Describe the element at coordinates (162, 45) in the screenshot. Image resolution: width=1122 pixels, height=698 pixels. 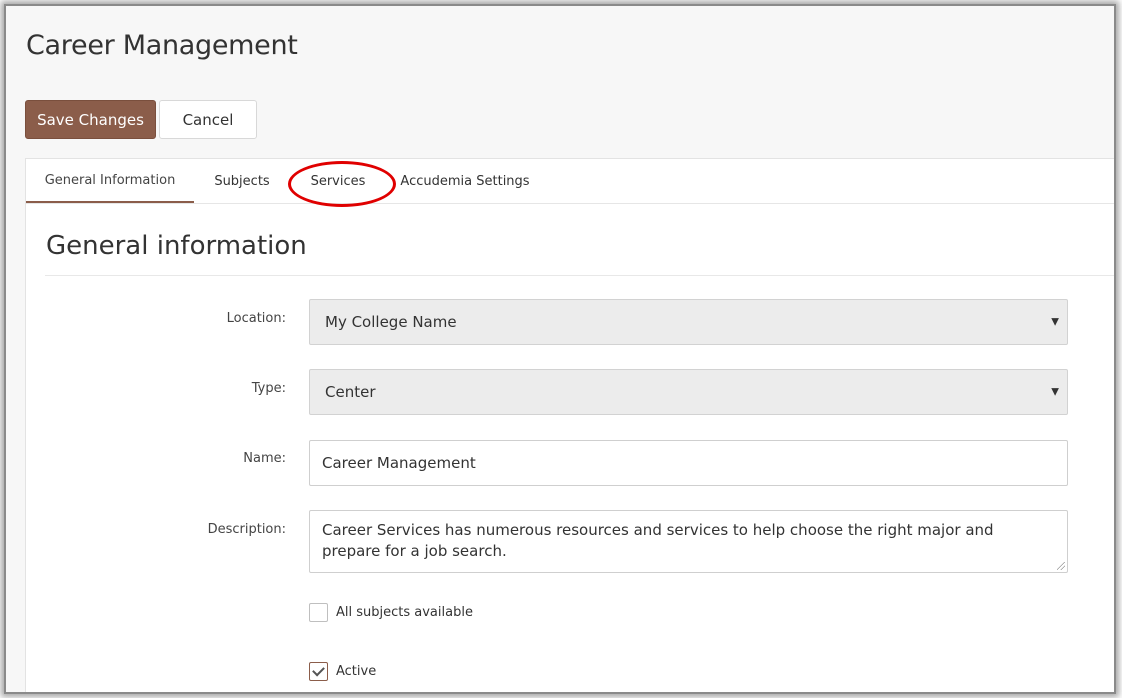
I see `page-title: Career Management` at that location.